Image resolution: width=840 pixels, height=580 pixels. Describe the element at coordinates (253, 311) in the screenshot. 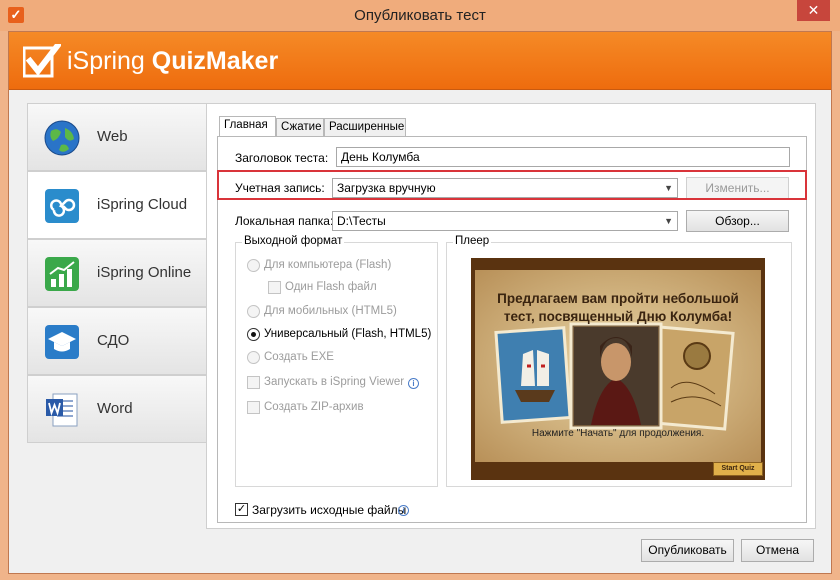

I see `mobile-html5-radio` at that location.